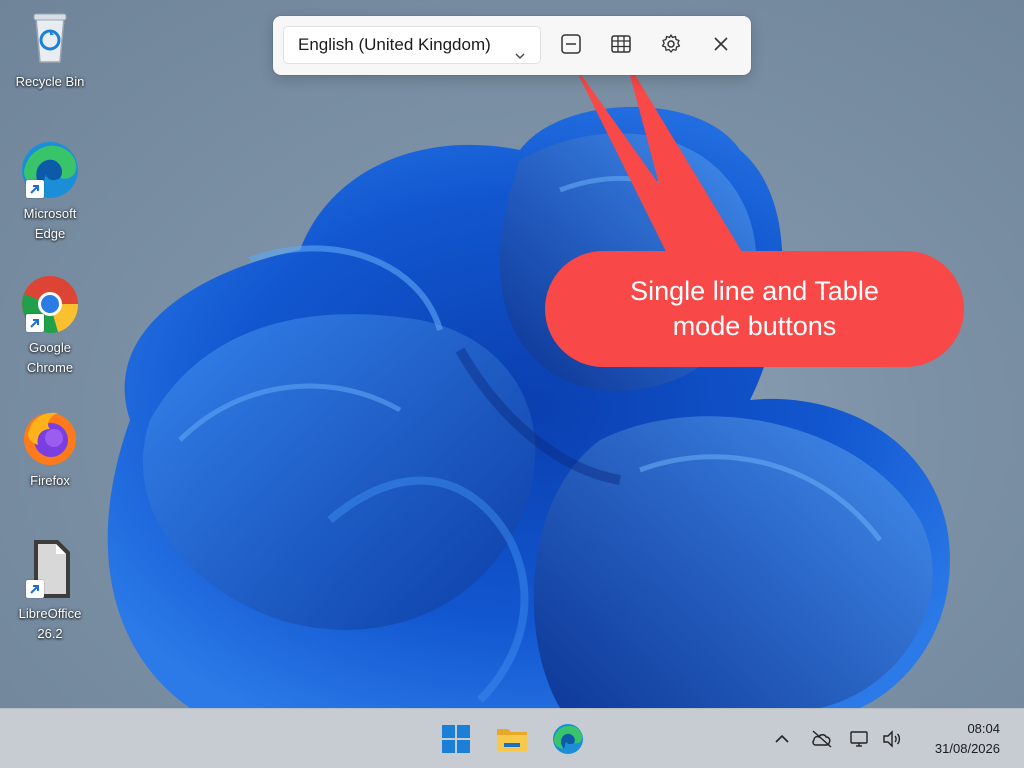 The width and height of the screenshot is (1024, 768). I want to click on clock-date: 31/08/2026, so click(967, 748).